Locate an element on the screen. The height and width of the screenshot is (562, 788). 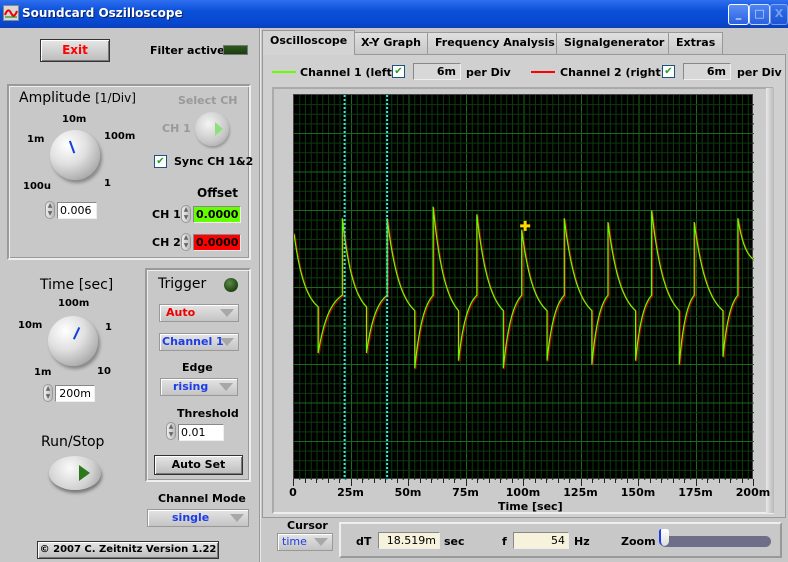
trigger-panel is located at coordinates (198, 375).